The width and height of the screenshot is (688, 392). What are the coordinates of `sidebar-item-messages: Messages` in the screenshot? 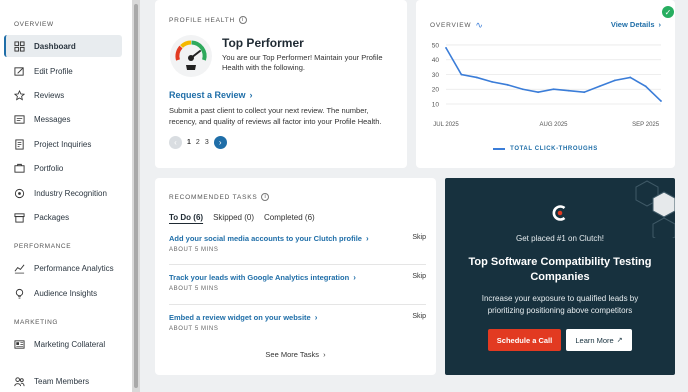 It's located at (63, 119).